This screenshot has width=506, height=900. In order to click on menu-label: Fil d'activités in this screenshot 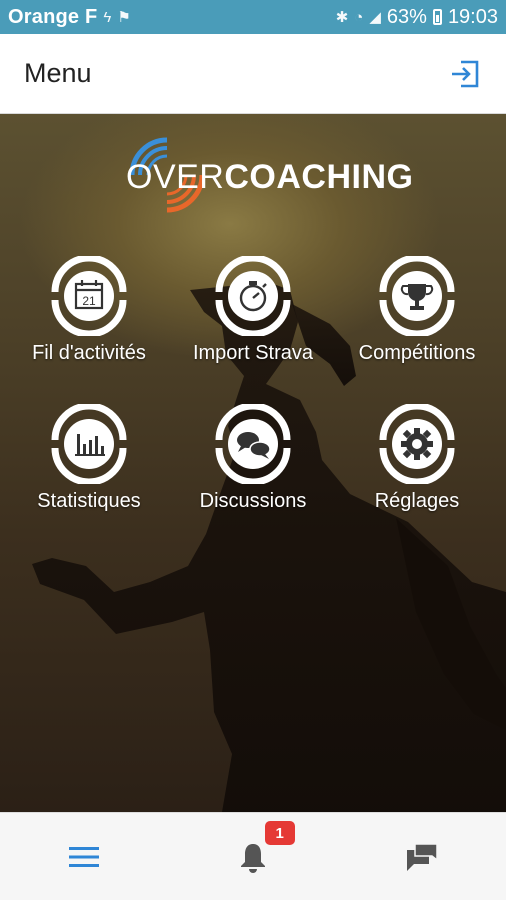, I will do `click(89, 353)`.